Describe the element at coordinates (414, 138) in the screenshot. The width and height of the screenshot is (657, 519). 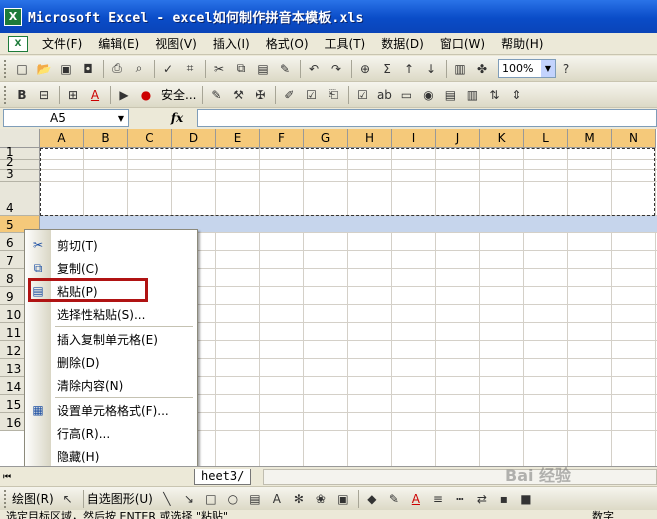
I see `column-header-i: I` at that location.